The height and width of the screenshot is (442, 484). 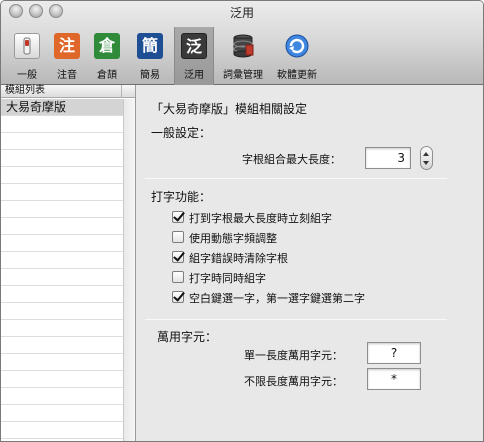 I want to click on immediate-compose-label: 打到字根最大長度時立刻組字, so click(x=260, y=218).